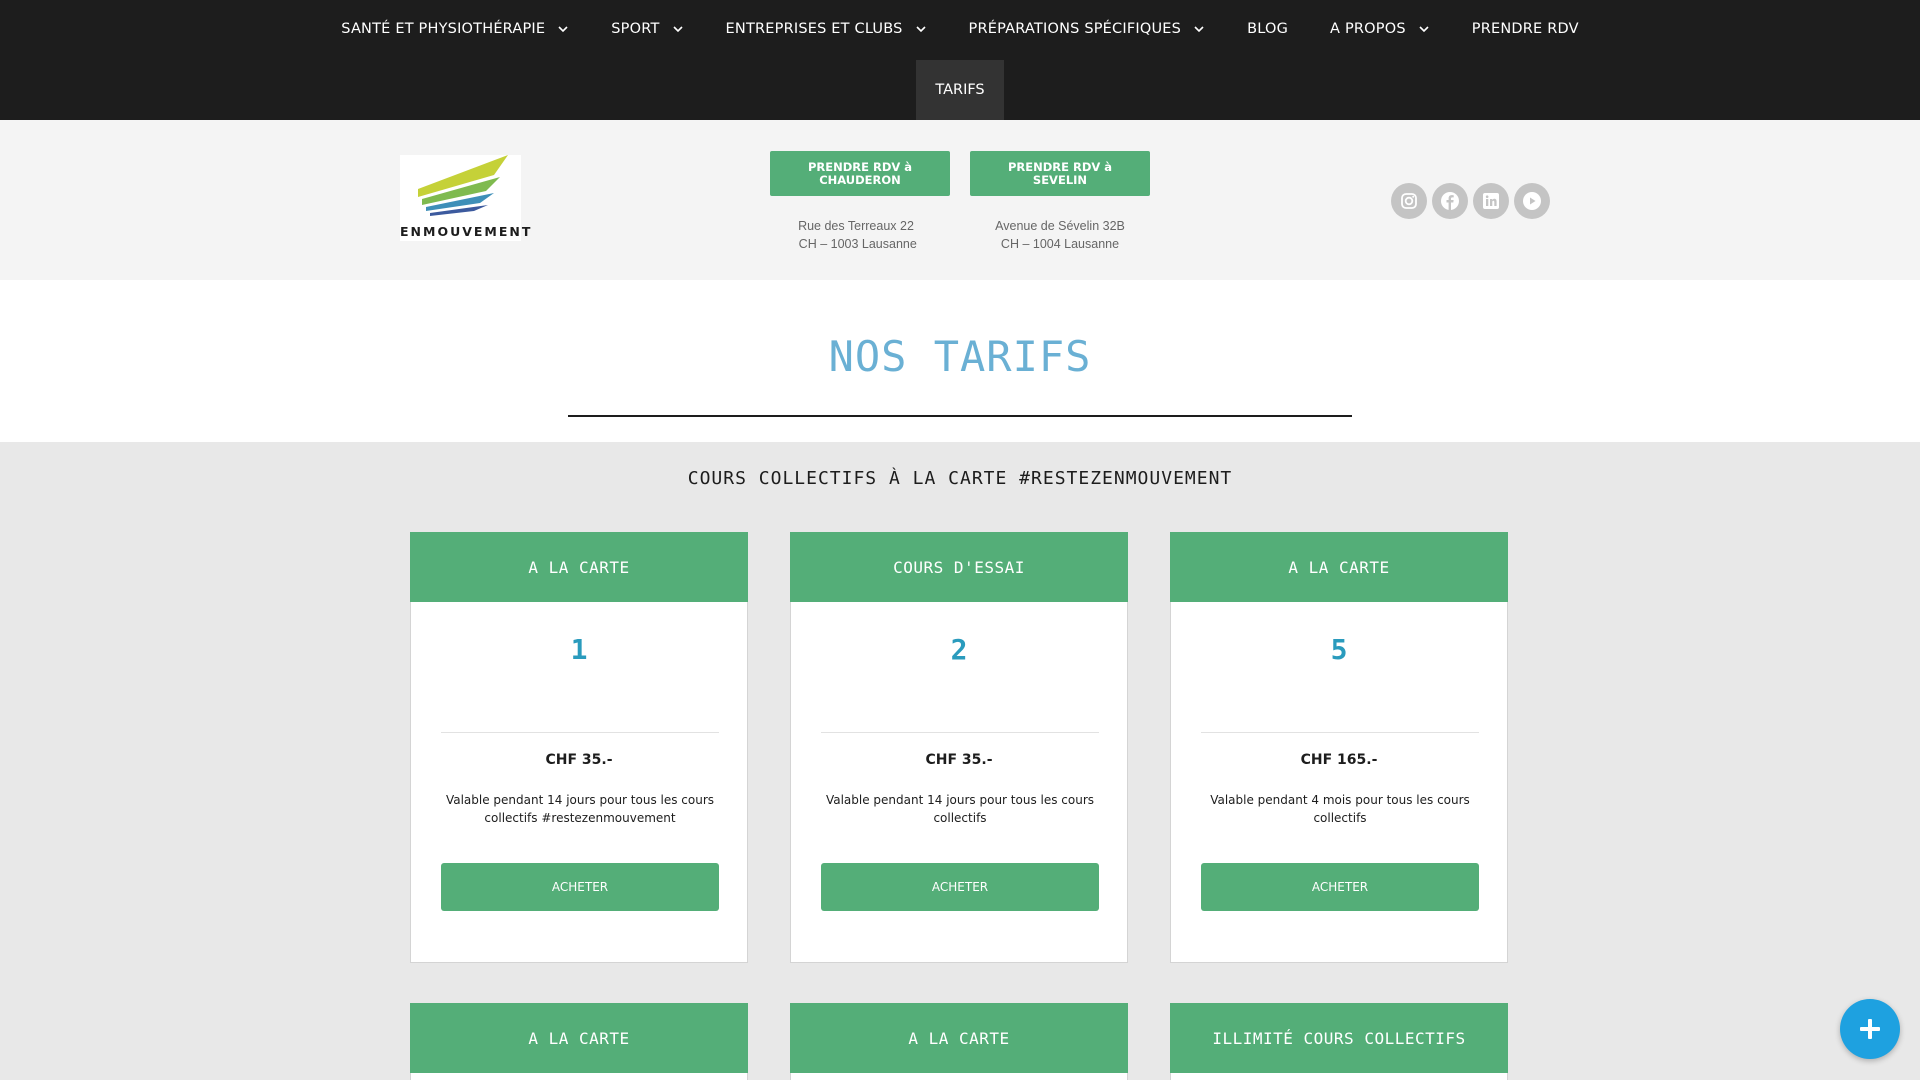 The image size is (1920, 1080). I want to click on youtube-icon, so click(1532, 201).